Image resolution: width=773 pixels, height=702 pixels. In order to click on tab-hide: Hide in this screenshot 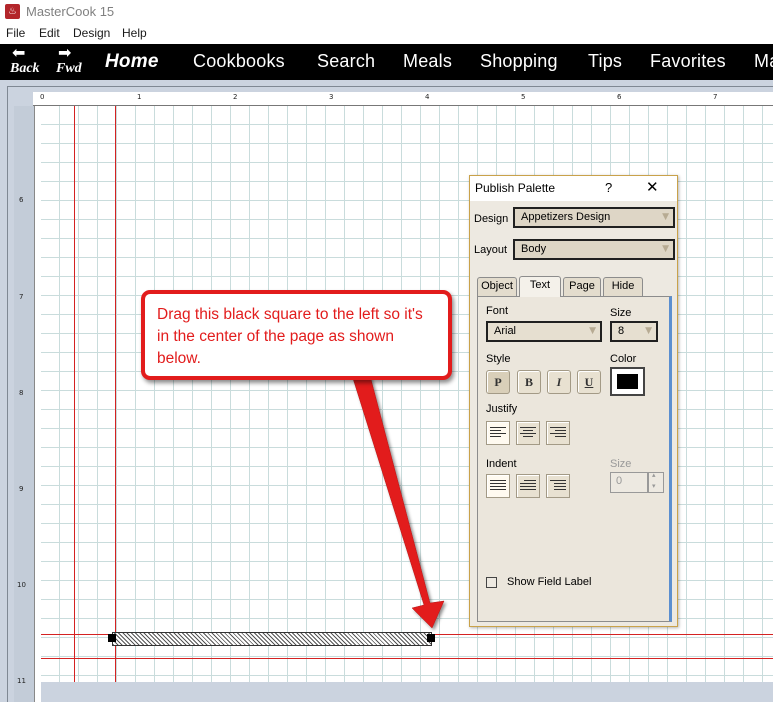, I will do `click(623, 286)`.